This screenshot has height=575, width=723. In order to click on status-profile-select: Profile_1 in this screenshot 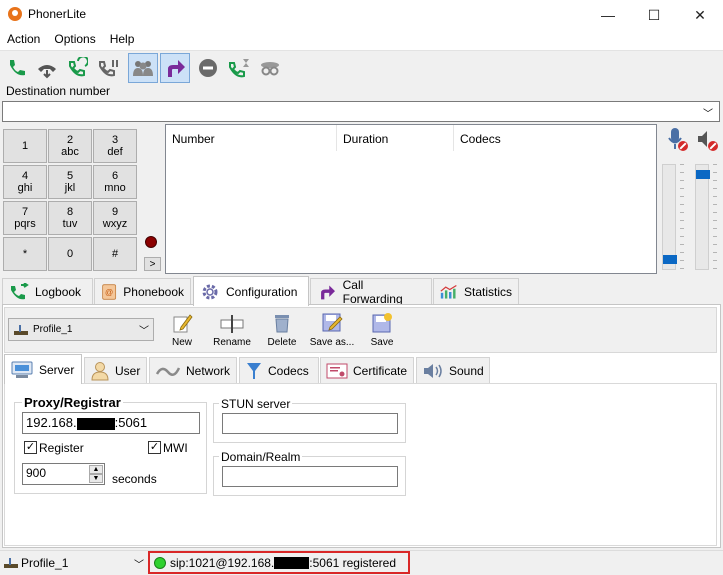, I will do `click(44, 563)`.